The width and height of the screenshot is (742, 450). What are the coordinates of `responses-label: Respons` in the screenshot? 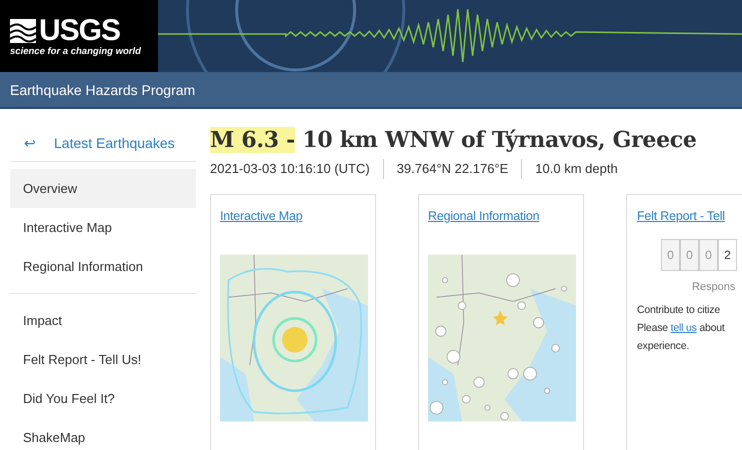 It's located at (714, 287).